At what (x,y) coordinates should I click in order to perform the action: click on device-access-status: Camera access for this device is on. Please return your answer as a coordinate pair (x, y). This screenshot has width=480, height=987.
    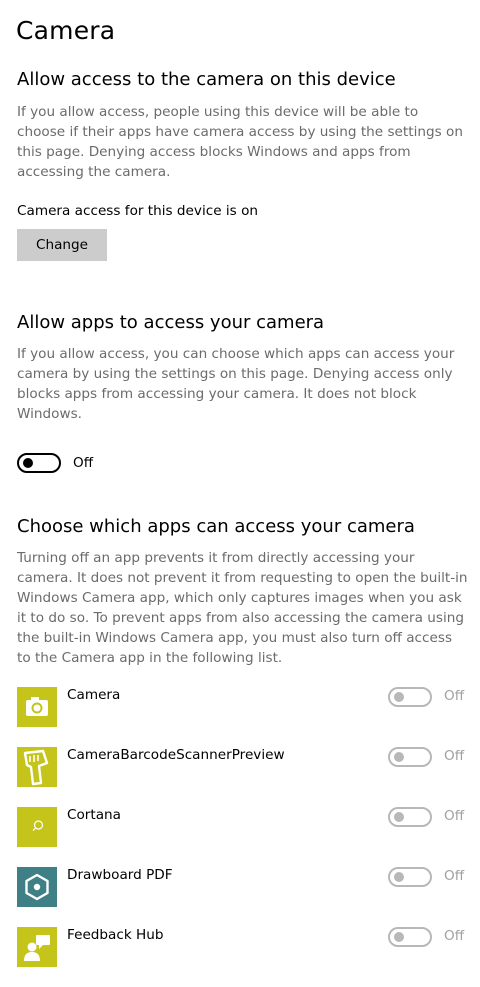
    Looking at the image, I should click on (138, 211).